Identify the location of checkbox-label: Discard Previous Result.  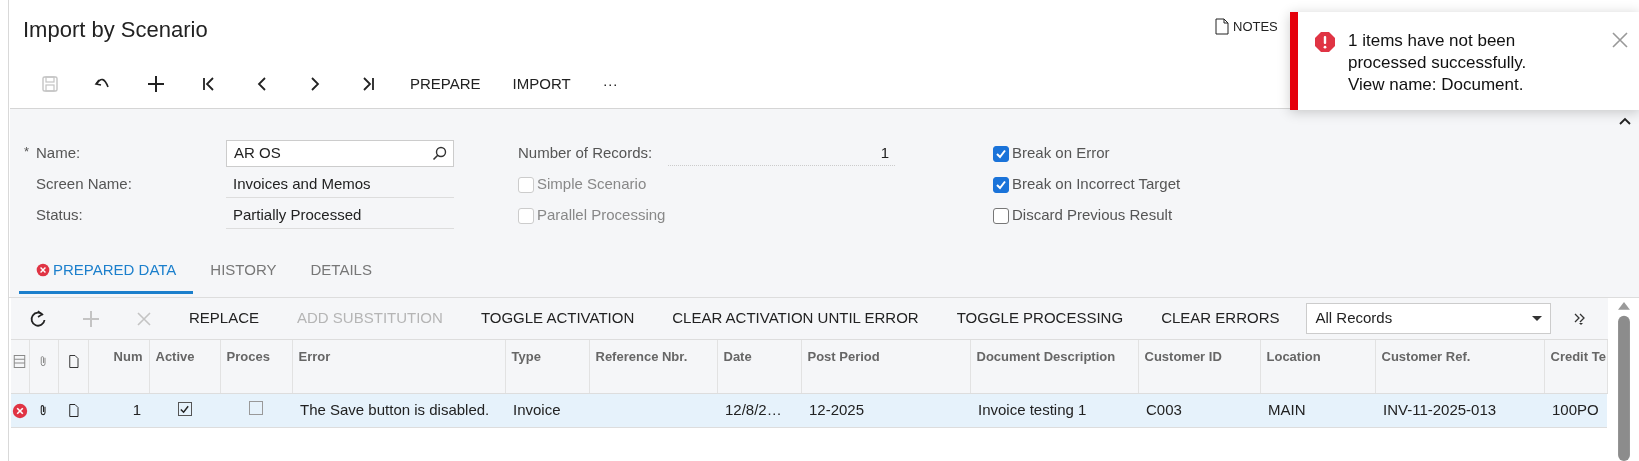
(1092, 215).